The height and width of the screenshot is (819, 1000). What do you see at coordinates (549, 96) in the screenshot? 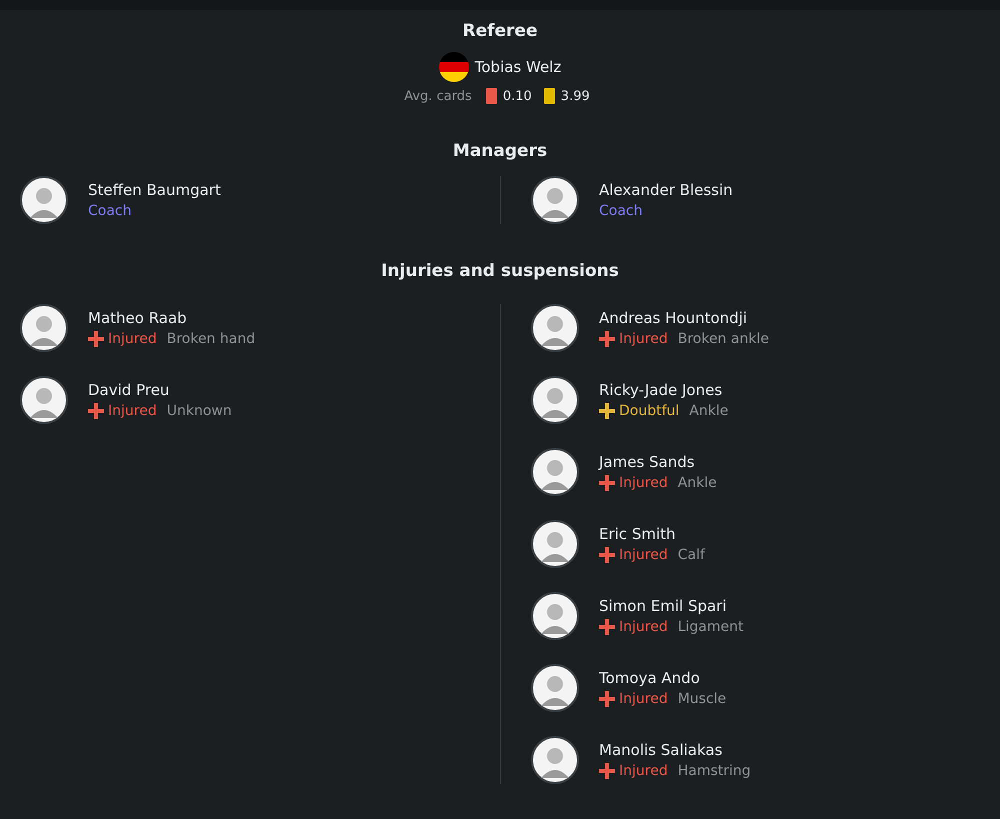
I see `caution-card-icon` at bounding box center [549, 96].